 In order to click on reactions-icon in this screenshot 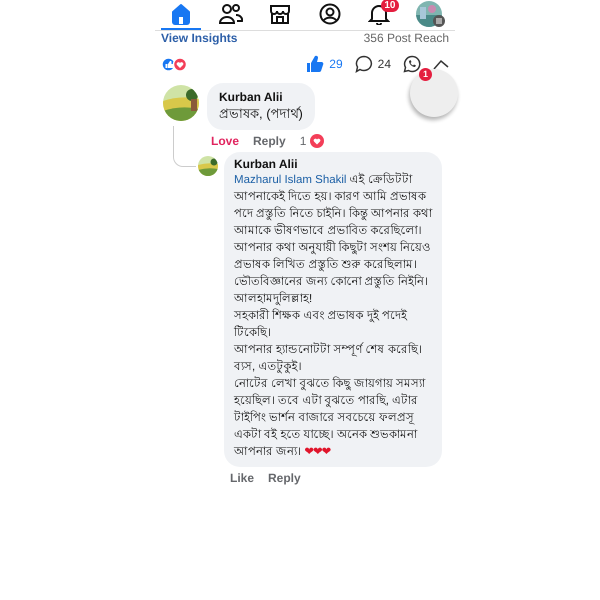, I will do `click(175, 64)`.